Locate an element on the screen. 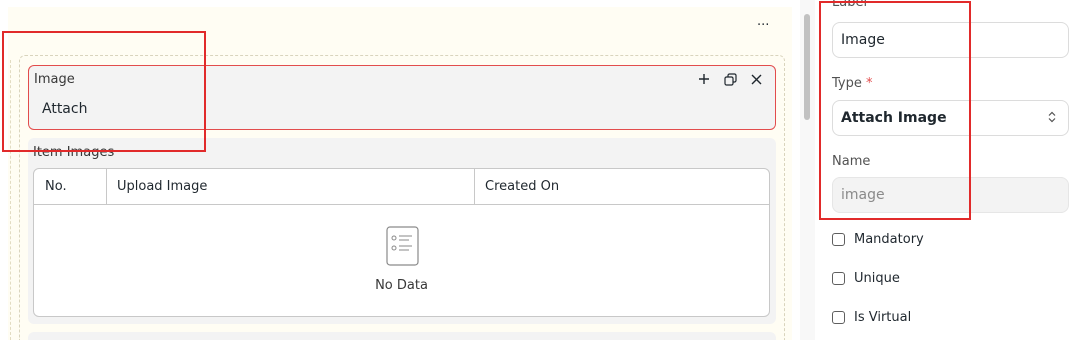 The image size is (1073, 340). empty-list-icon is located at coordinates (402, 246).